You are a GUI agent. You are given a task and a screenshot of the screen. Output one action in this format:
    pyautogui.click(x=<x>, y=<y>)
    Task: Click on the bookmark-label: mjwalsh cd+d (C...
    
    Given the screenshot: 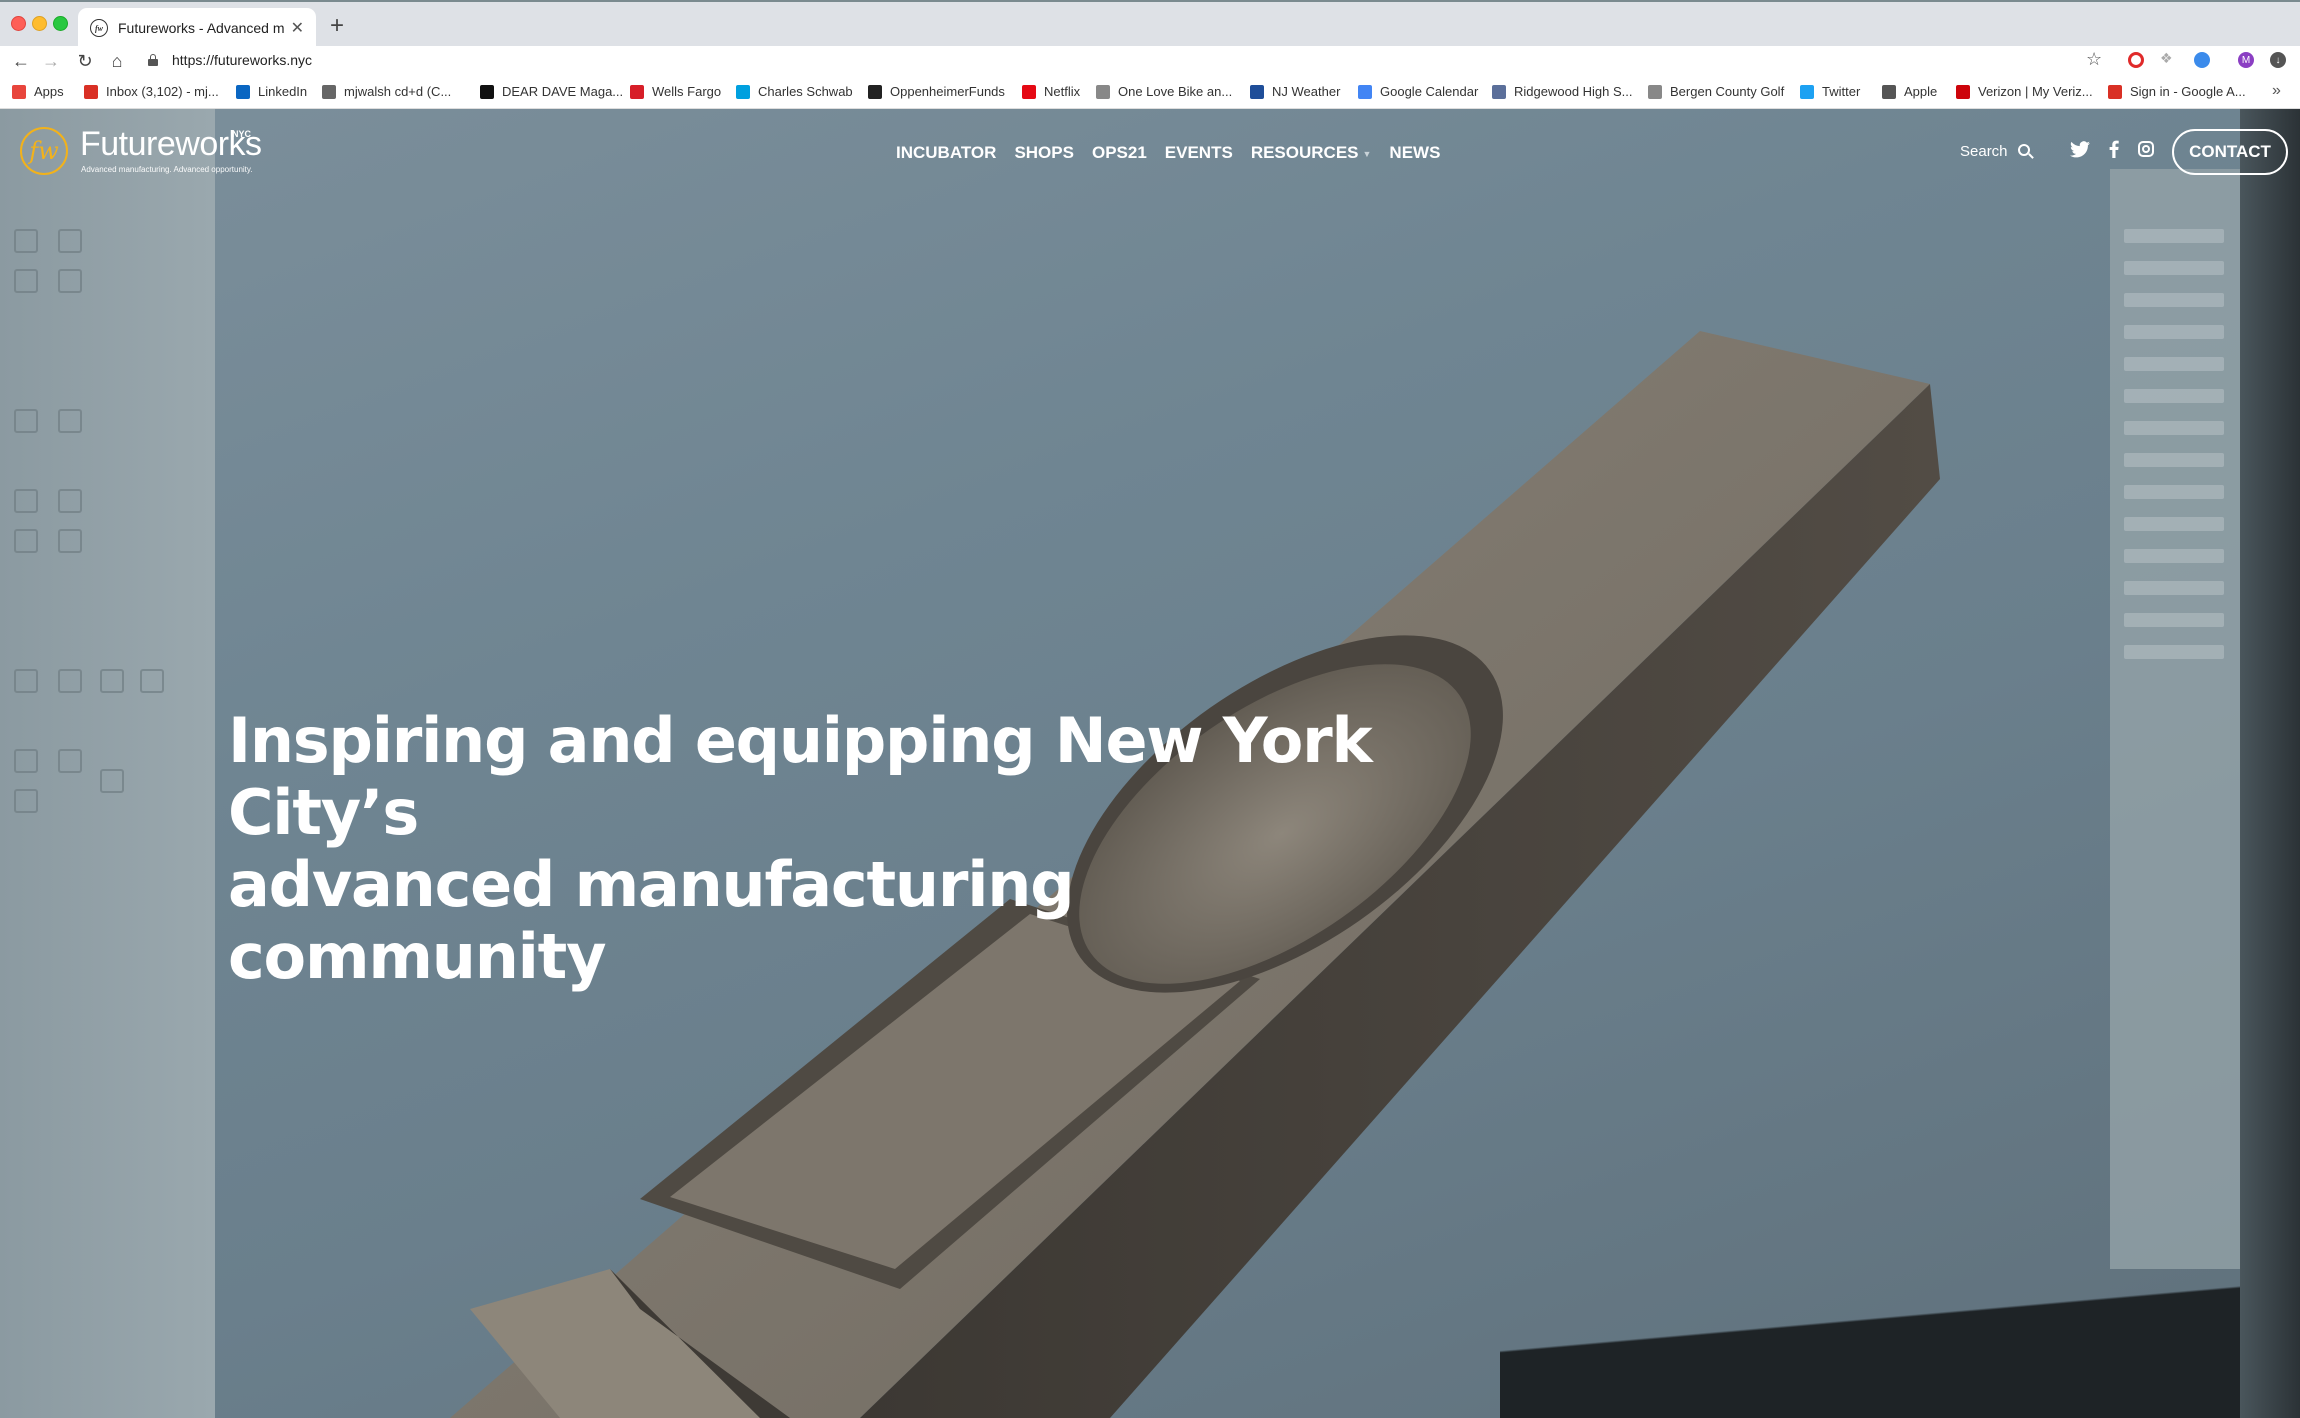 What is the action you would take?
    pyautogui.click(x=398, y=91)
    